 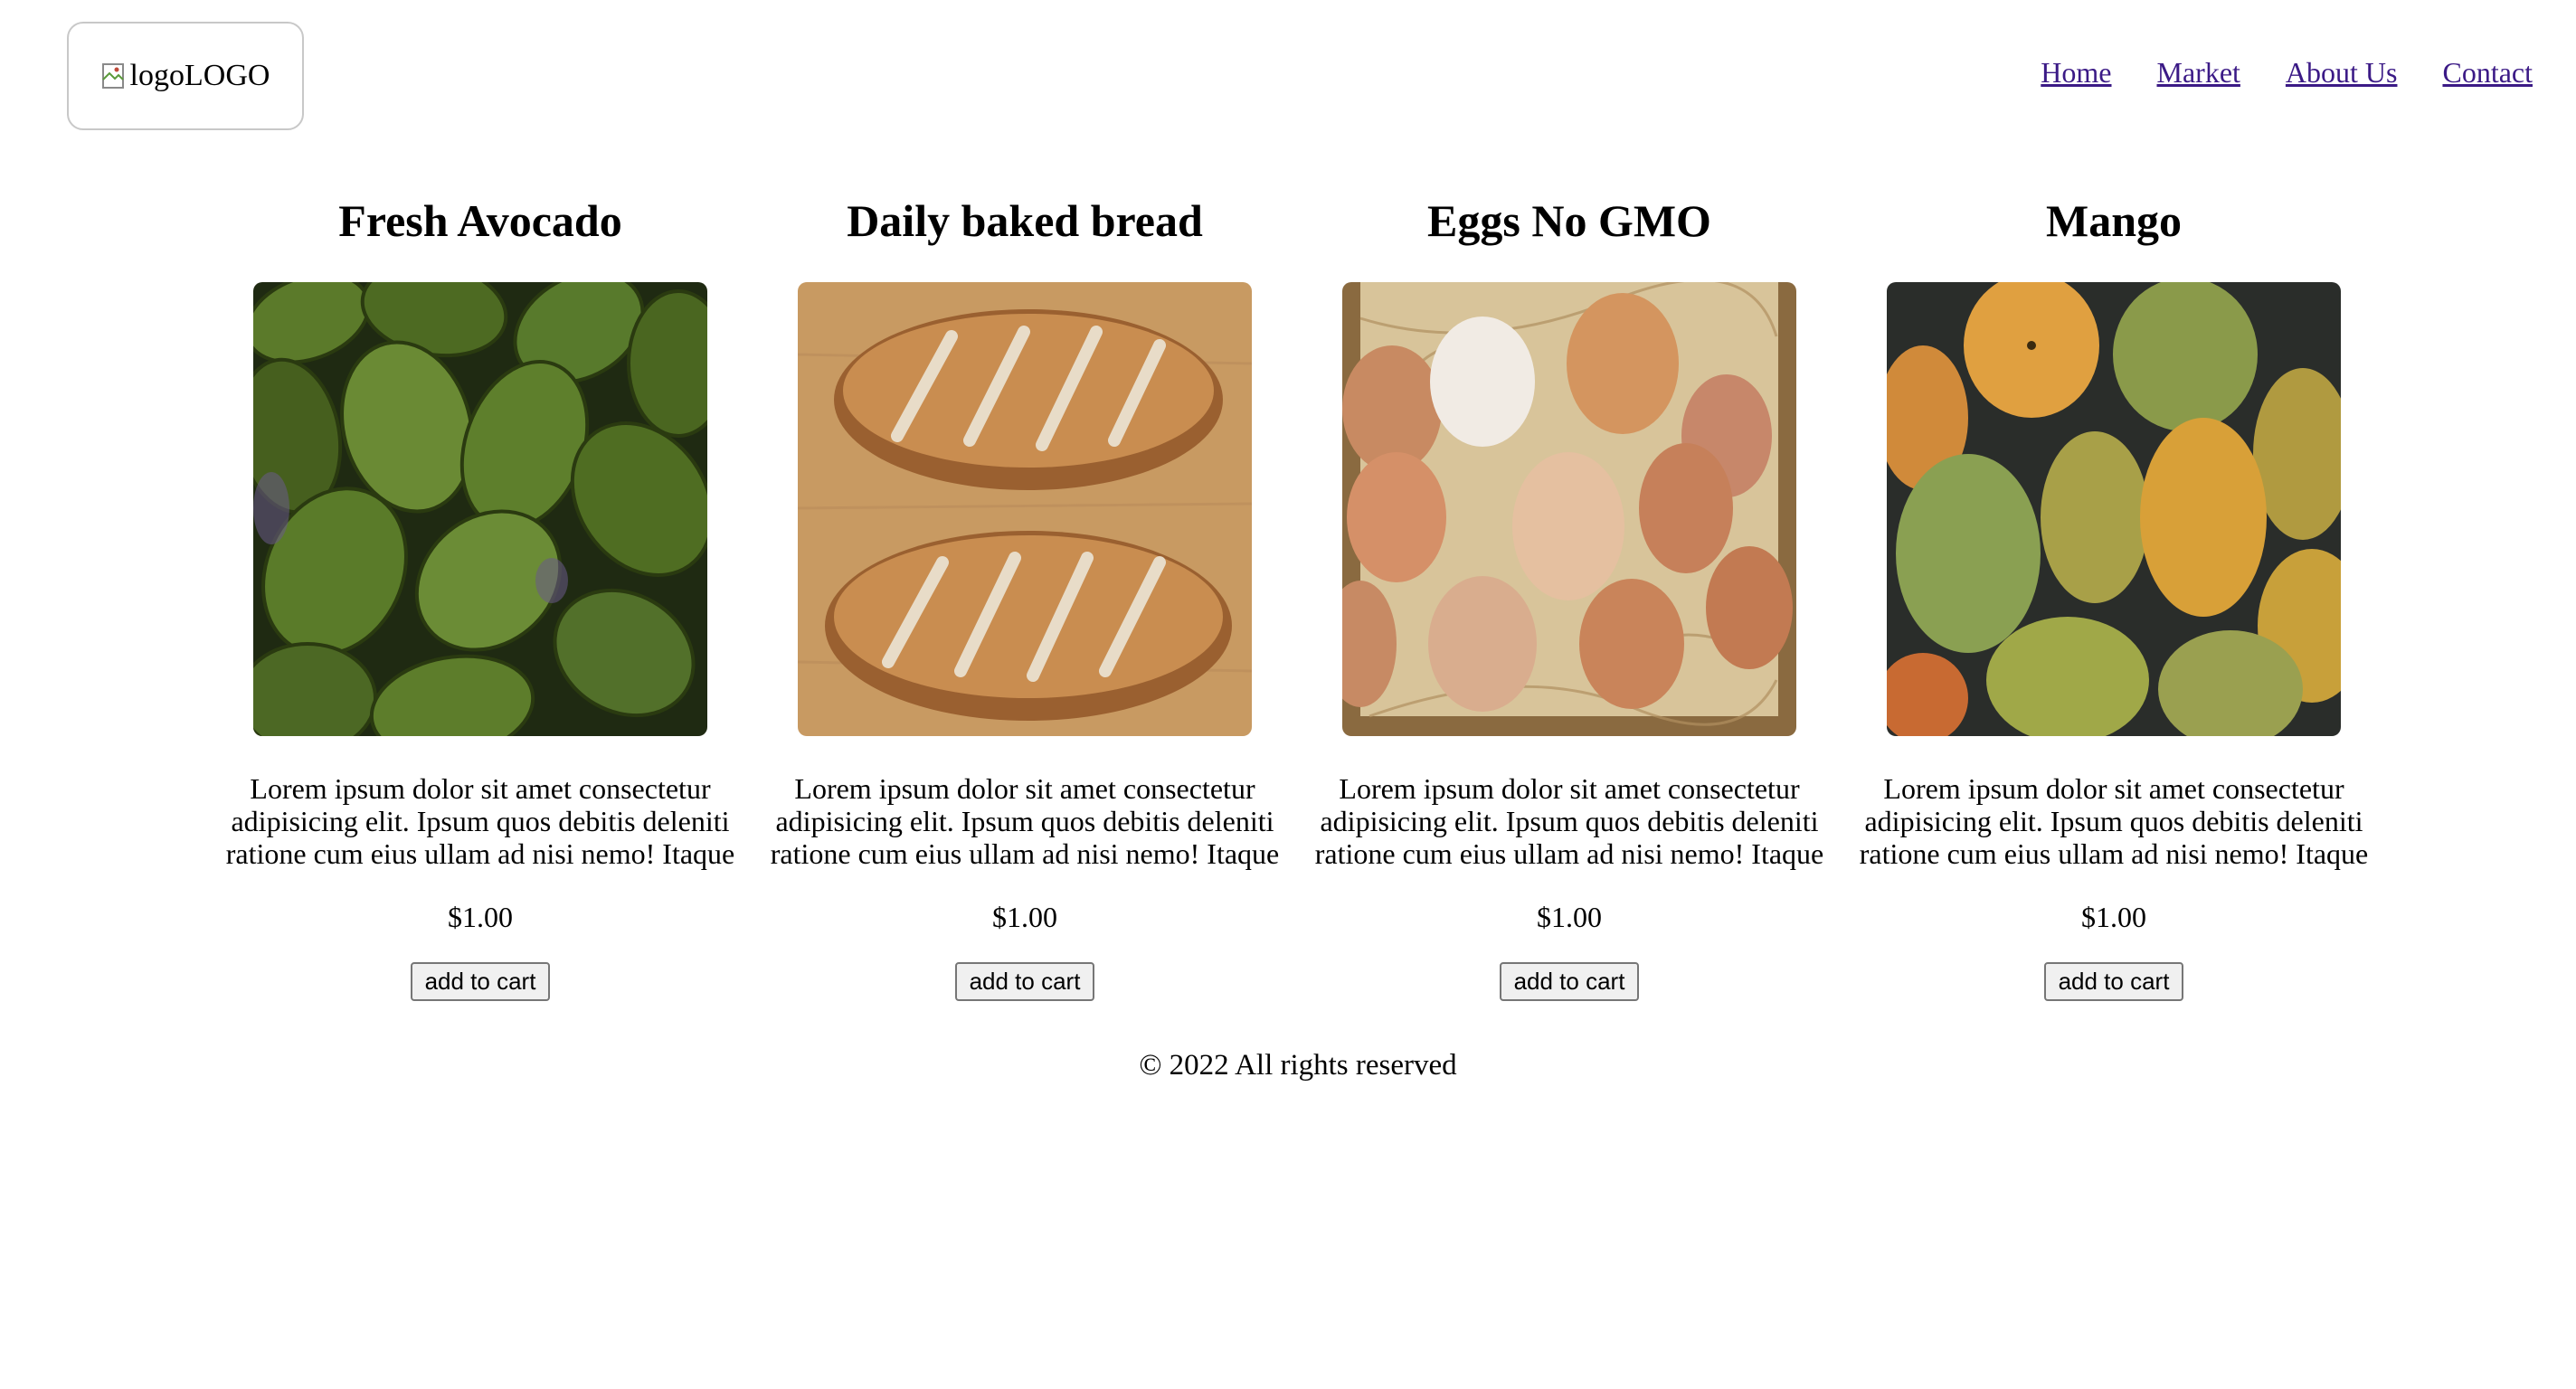 What do you see at coordinates (2114, 220) in the screenshot?
I see `product-title: Mango` at bounding box center [2114, 220].